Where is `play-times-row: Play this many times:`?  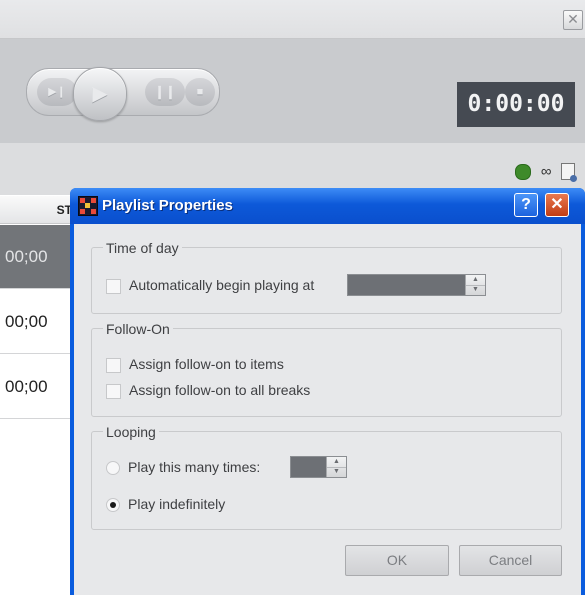 play-times-row: Play this many times: is located at coordinates (183, 467).